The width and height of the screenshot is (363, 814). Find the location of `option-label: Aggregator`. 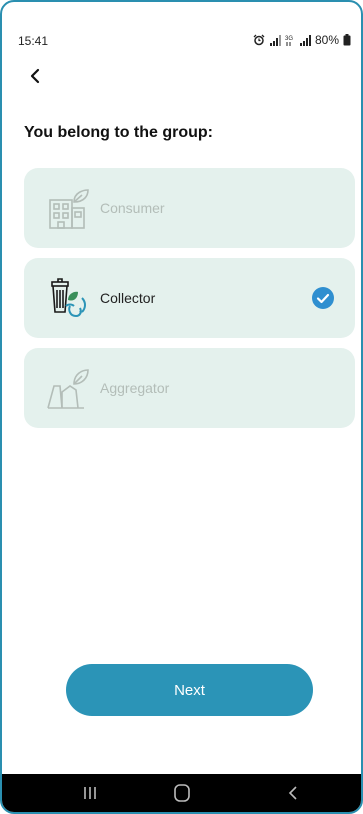

option-label: Aggregator is located at coordinates (135, 388).